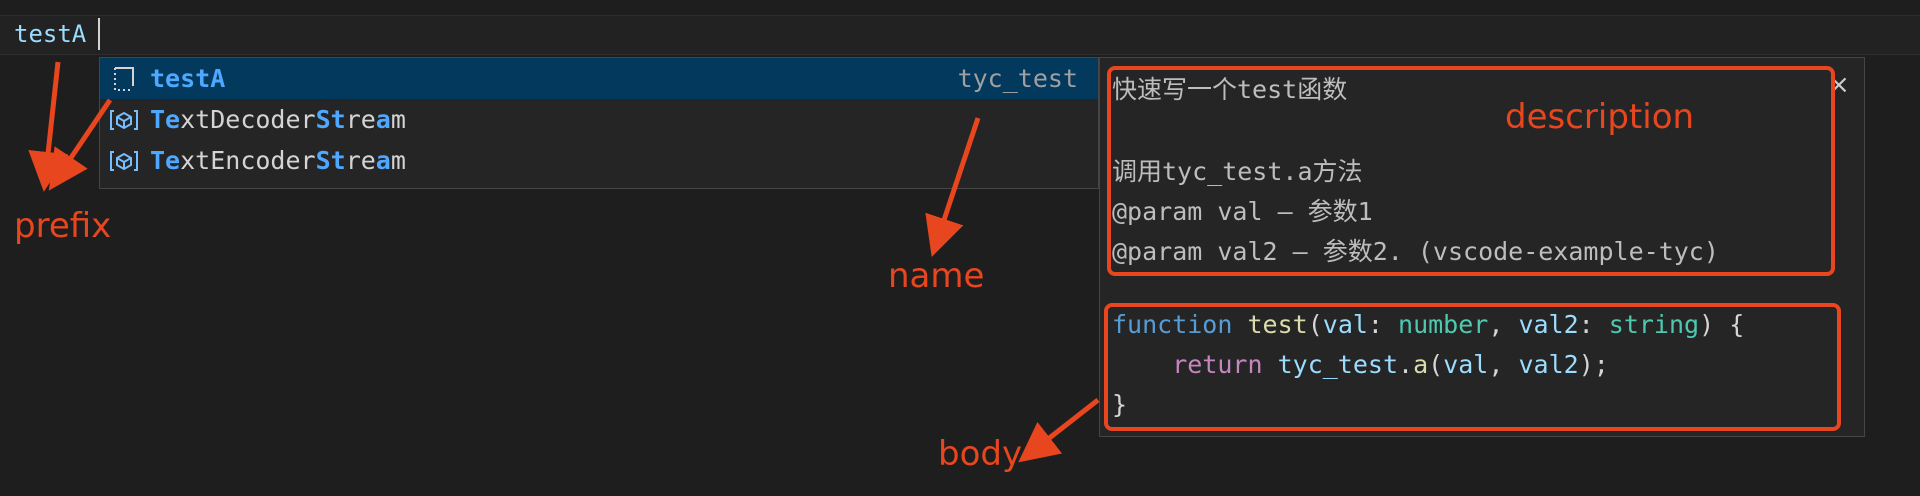  I want to click on annotation-name: name, so click(936, 276).